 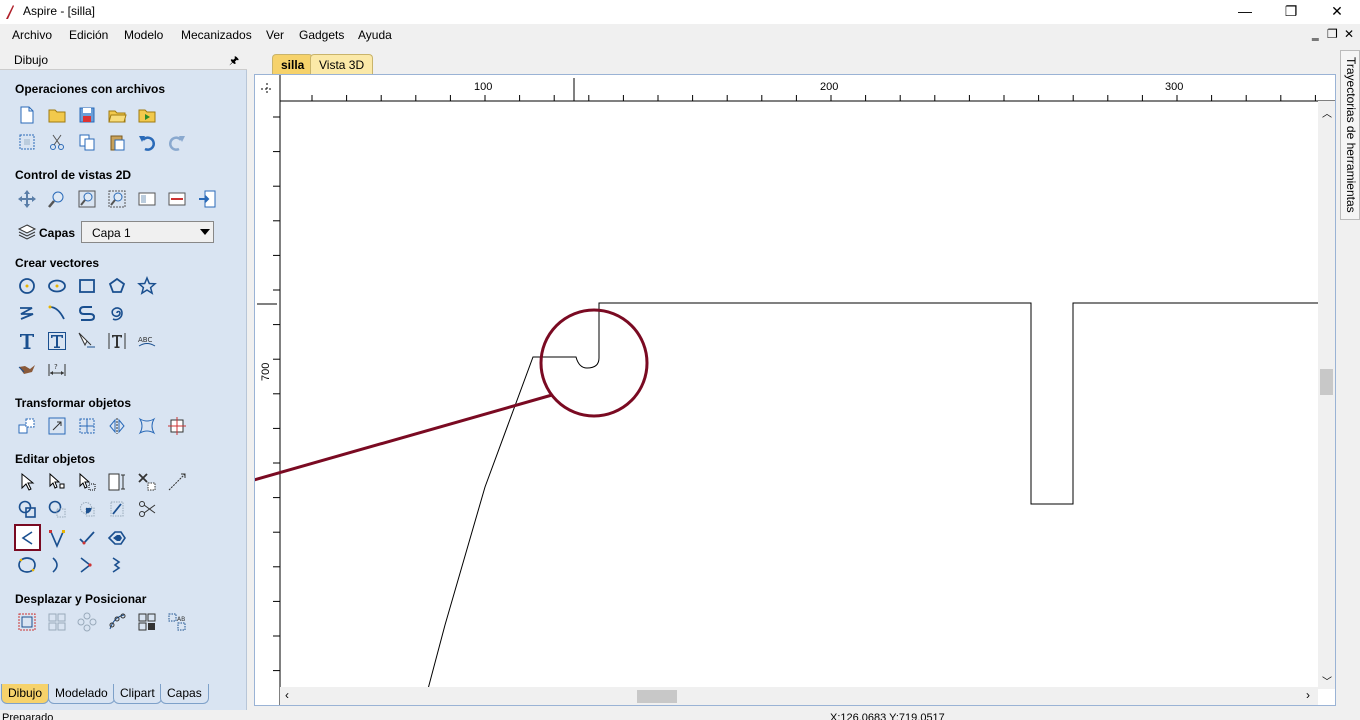 What do you see at coordinates (87, 538) in the screenshot?
I see `join-curves-icon` at bounding box center [87, 538].